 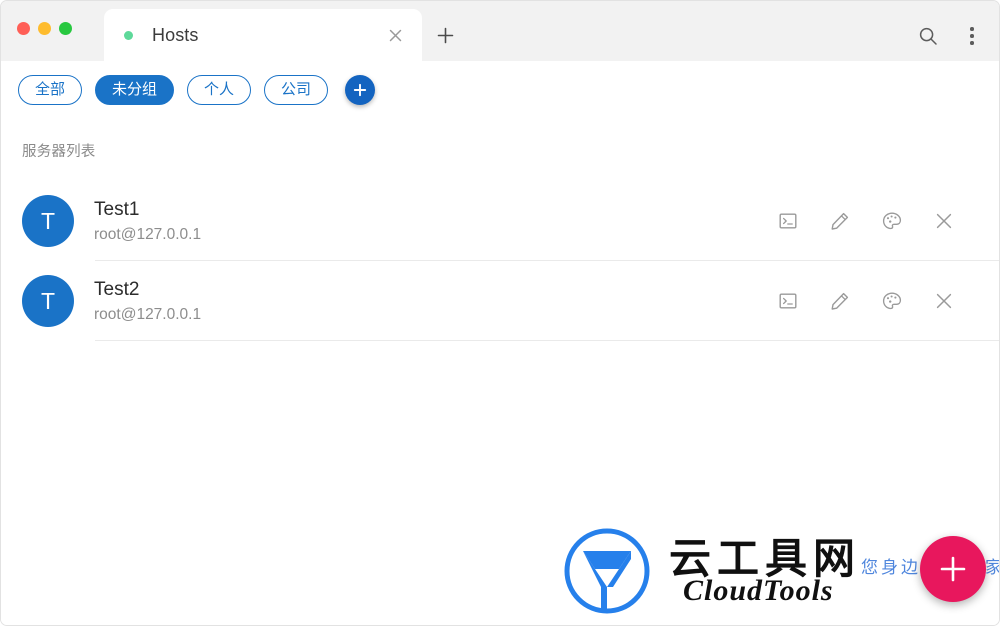 What do you see at coordinates (607, 573) in the screenshot?
I see `cloudtools-logo-icon` at bounding box center [607, 573].